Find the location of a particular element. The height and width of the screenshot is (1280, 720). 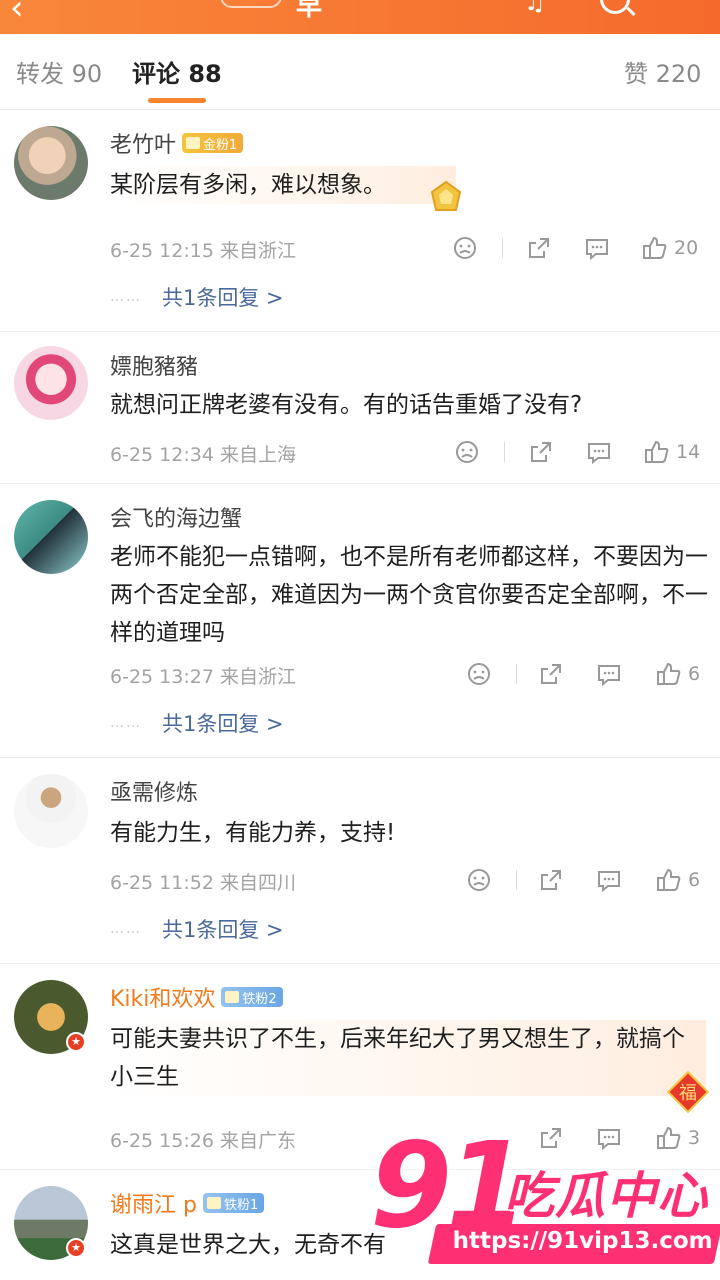

comment-text: 就想问正牌老婆有没有。有的话告重婚了没有? is located at coordinates (346, 405).